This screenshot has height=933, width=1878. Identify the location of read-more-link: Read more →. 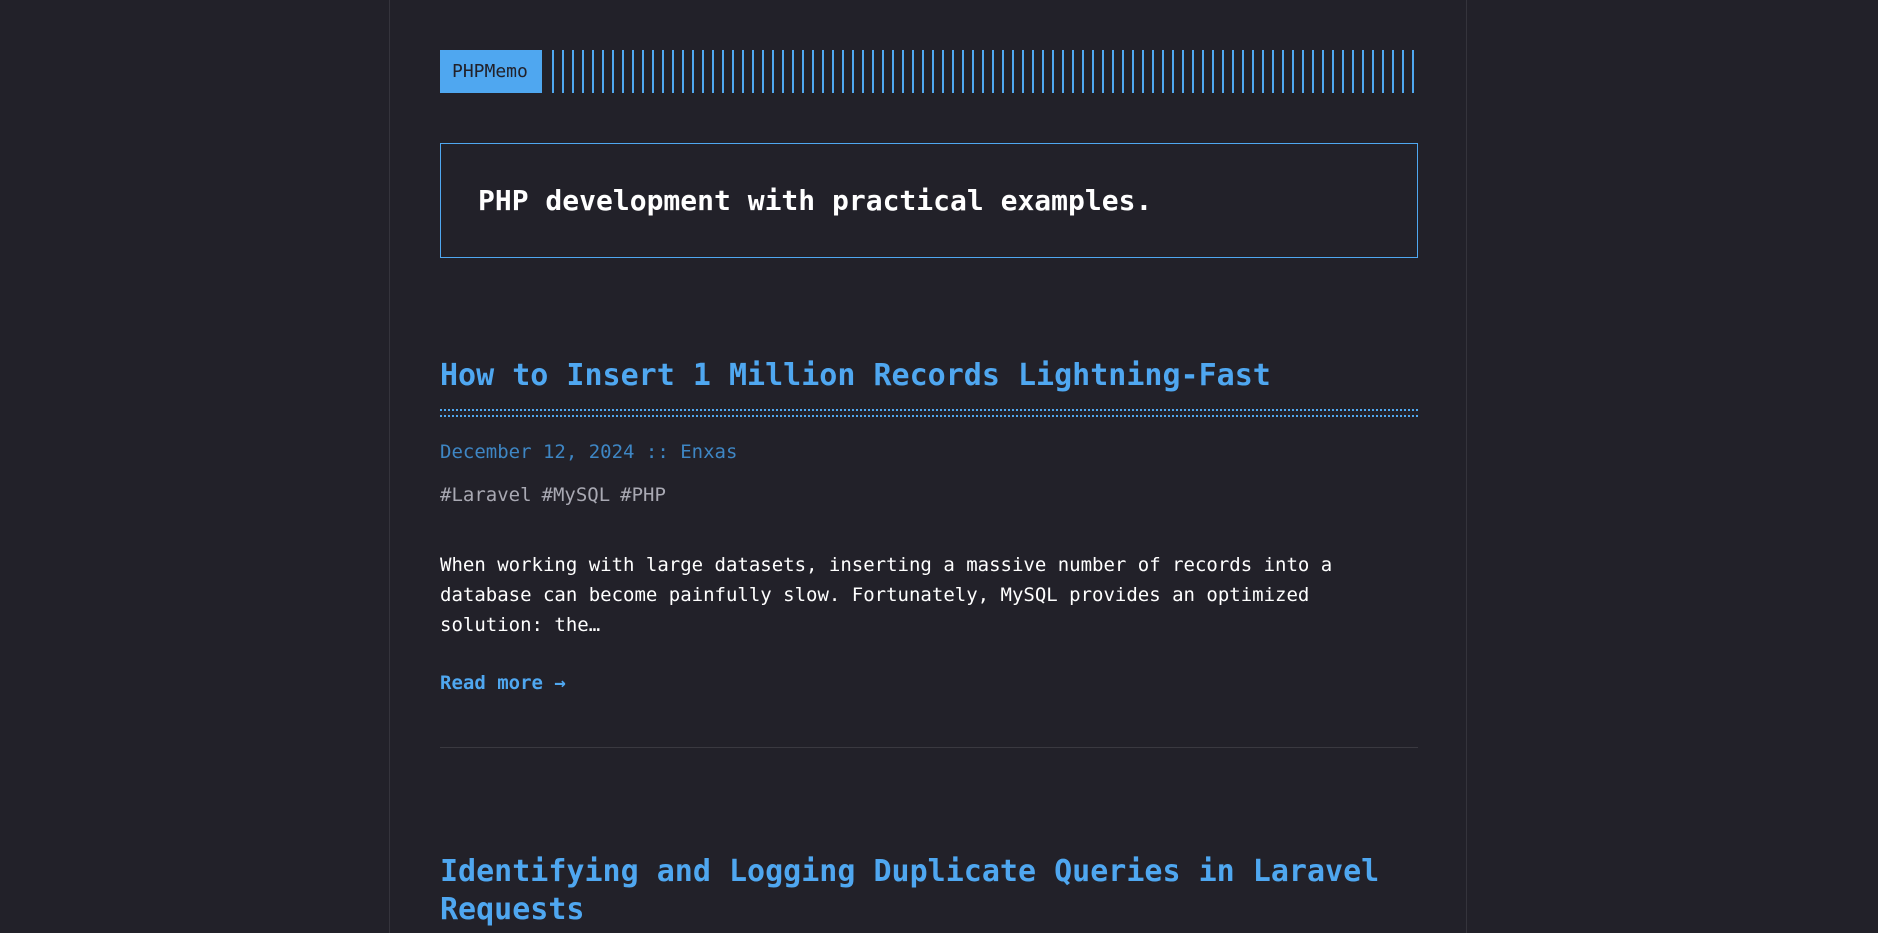
(503, 683).